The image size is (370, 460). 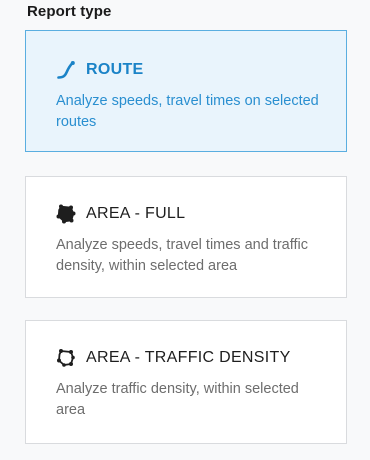 I want to click on report-option-title: AREA - FULL, so click(x=136, y=213).